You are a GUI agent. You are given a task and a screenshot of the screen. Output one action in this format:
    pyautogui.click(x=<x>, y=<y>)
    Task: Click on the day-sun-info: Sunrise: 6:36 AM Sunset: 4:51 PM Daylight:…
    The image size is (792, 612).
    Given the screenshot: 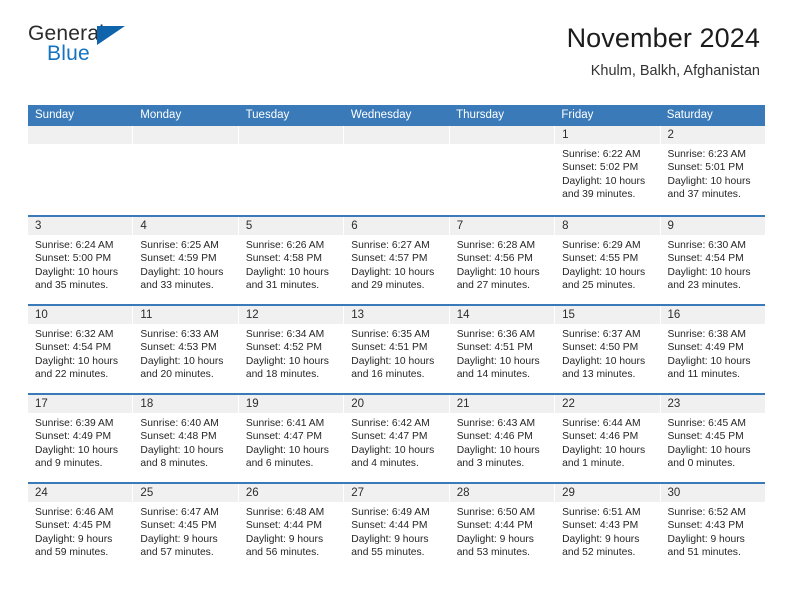 What is the action you would take?
    pyautogui.click(x=502, y=352)
    